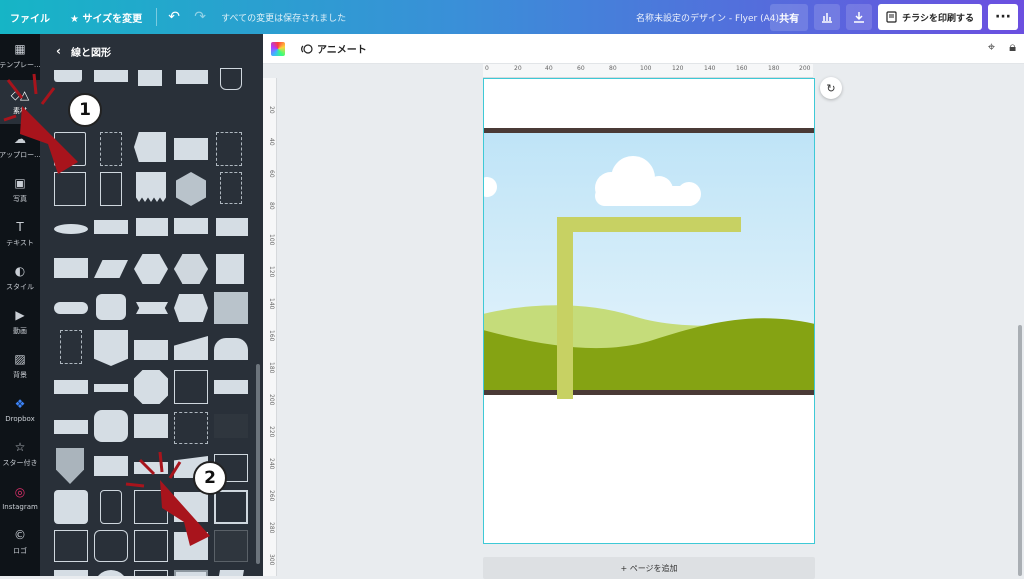 This screenshot has height=579, width=1024. I want to click on paint-roller-icon: ⌖, so click(991, 47).